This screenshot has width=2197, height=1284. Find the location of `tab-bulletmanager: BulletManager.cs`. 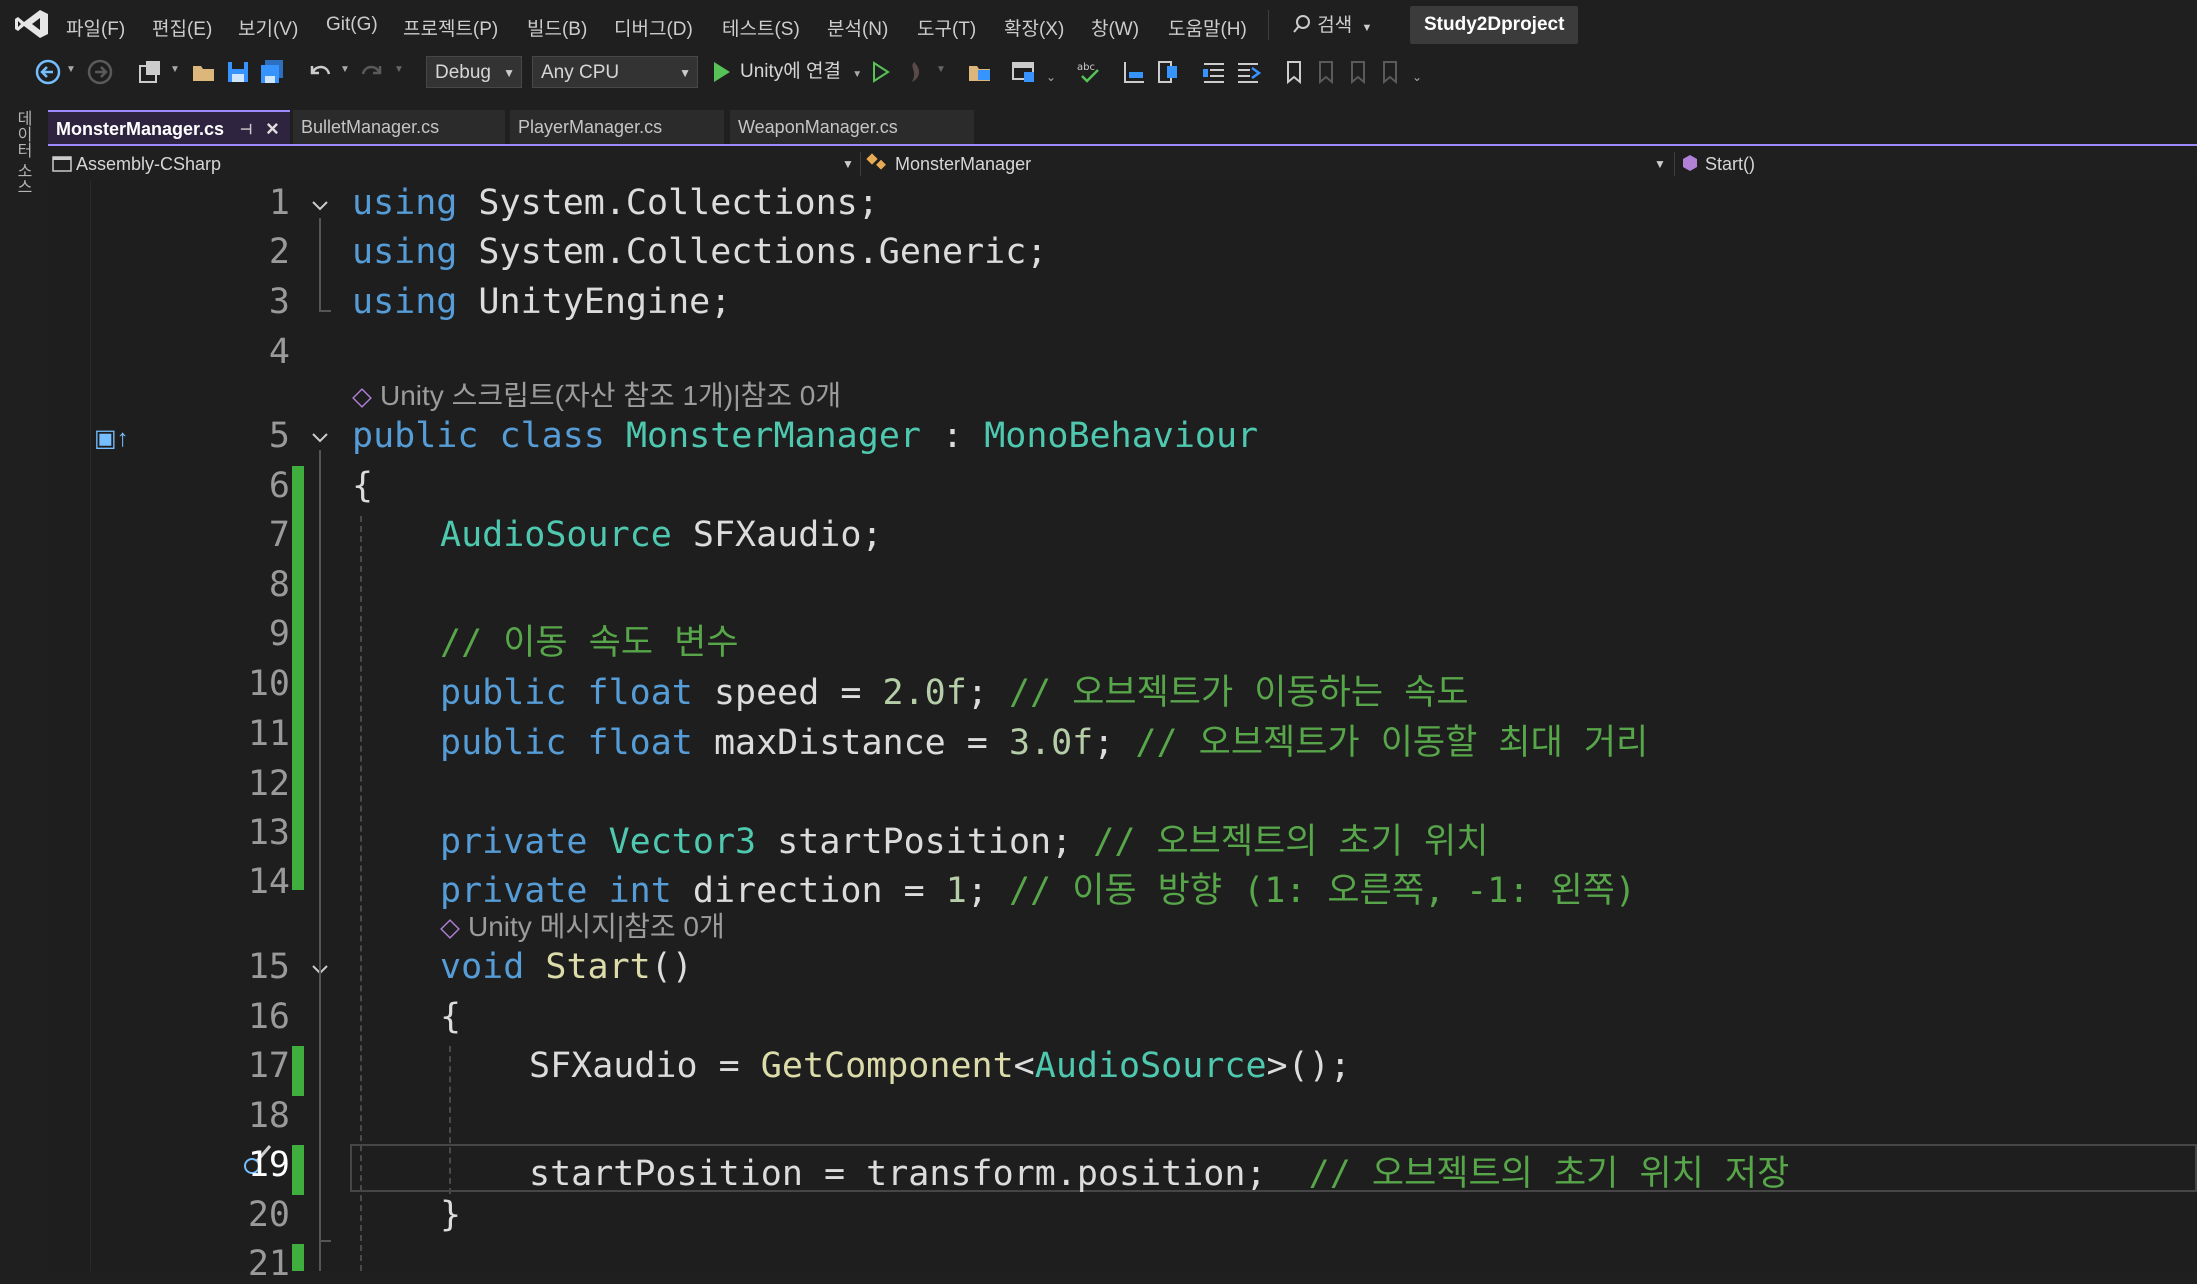

tab-bulletmanager: BulletManager.cs is located at coordinates (399, 127).